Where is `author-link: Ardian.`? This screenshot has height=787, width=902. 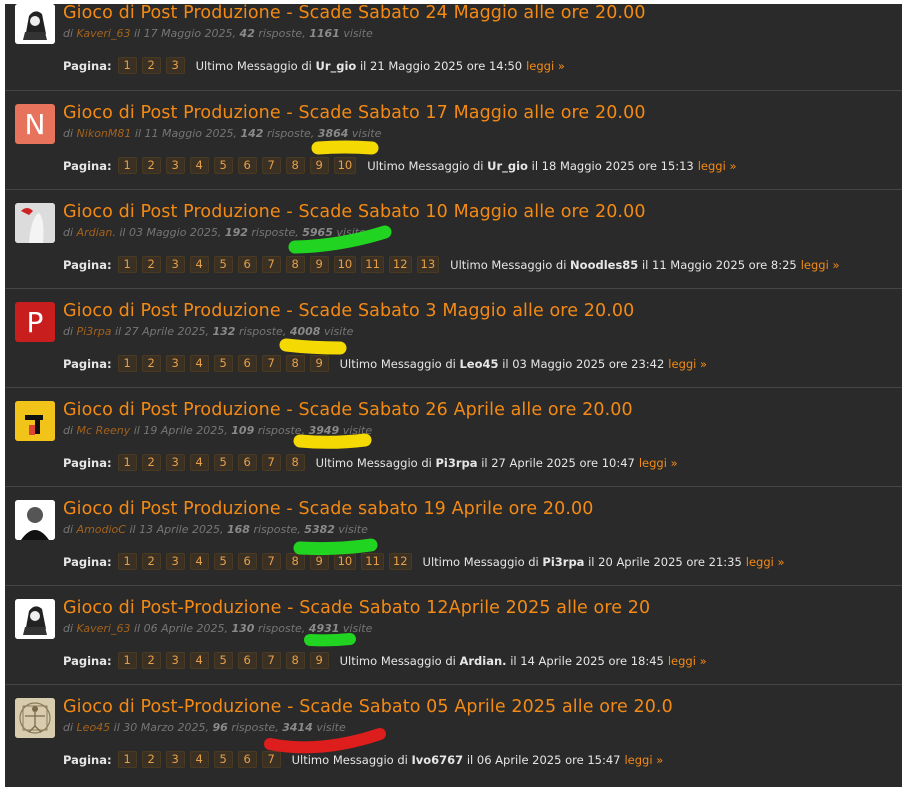 author-link: Ardian. is located at coordinates (96, 232).